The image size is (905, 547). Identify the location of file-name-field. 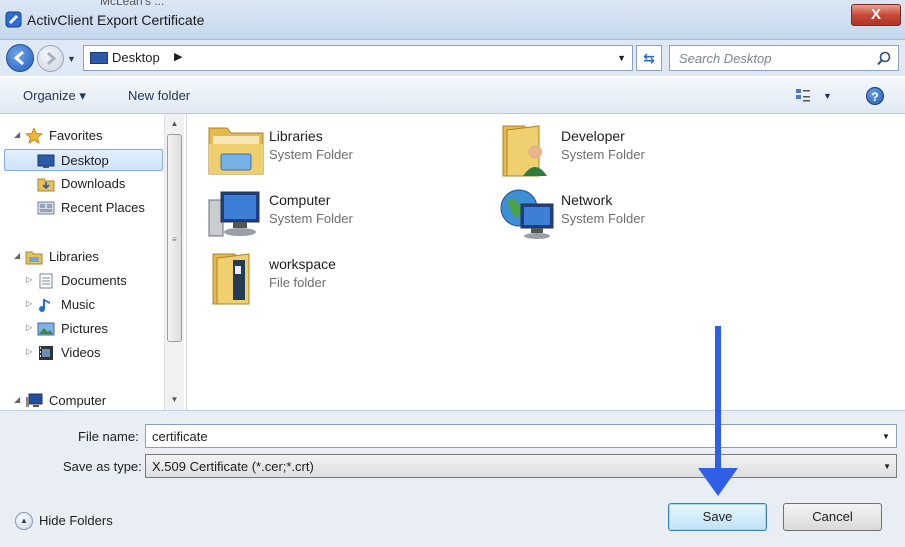
(521, 436).